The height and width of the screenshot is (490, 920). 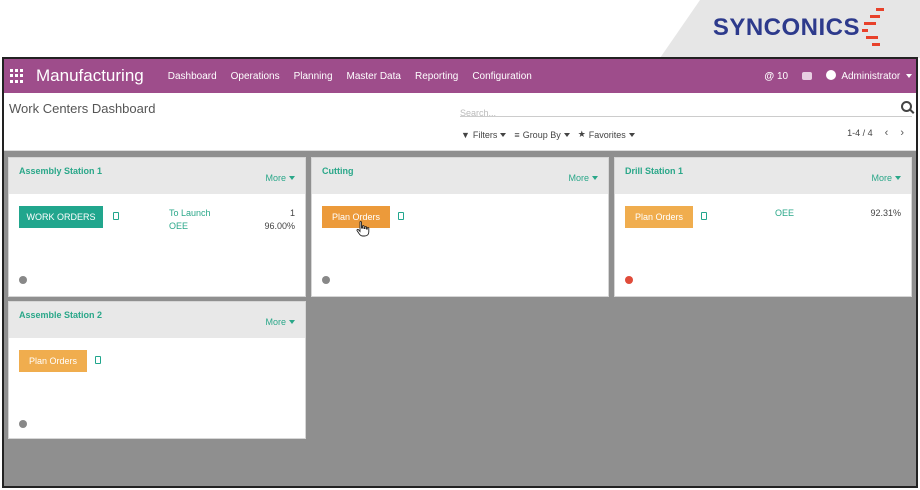 What do you see at coordinates (887, 133) in the screenshot?
I see `previous-page-icon: ‹` at bounding box center [887, 133].